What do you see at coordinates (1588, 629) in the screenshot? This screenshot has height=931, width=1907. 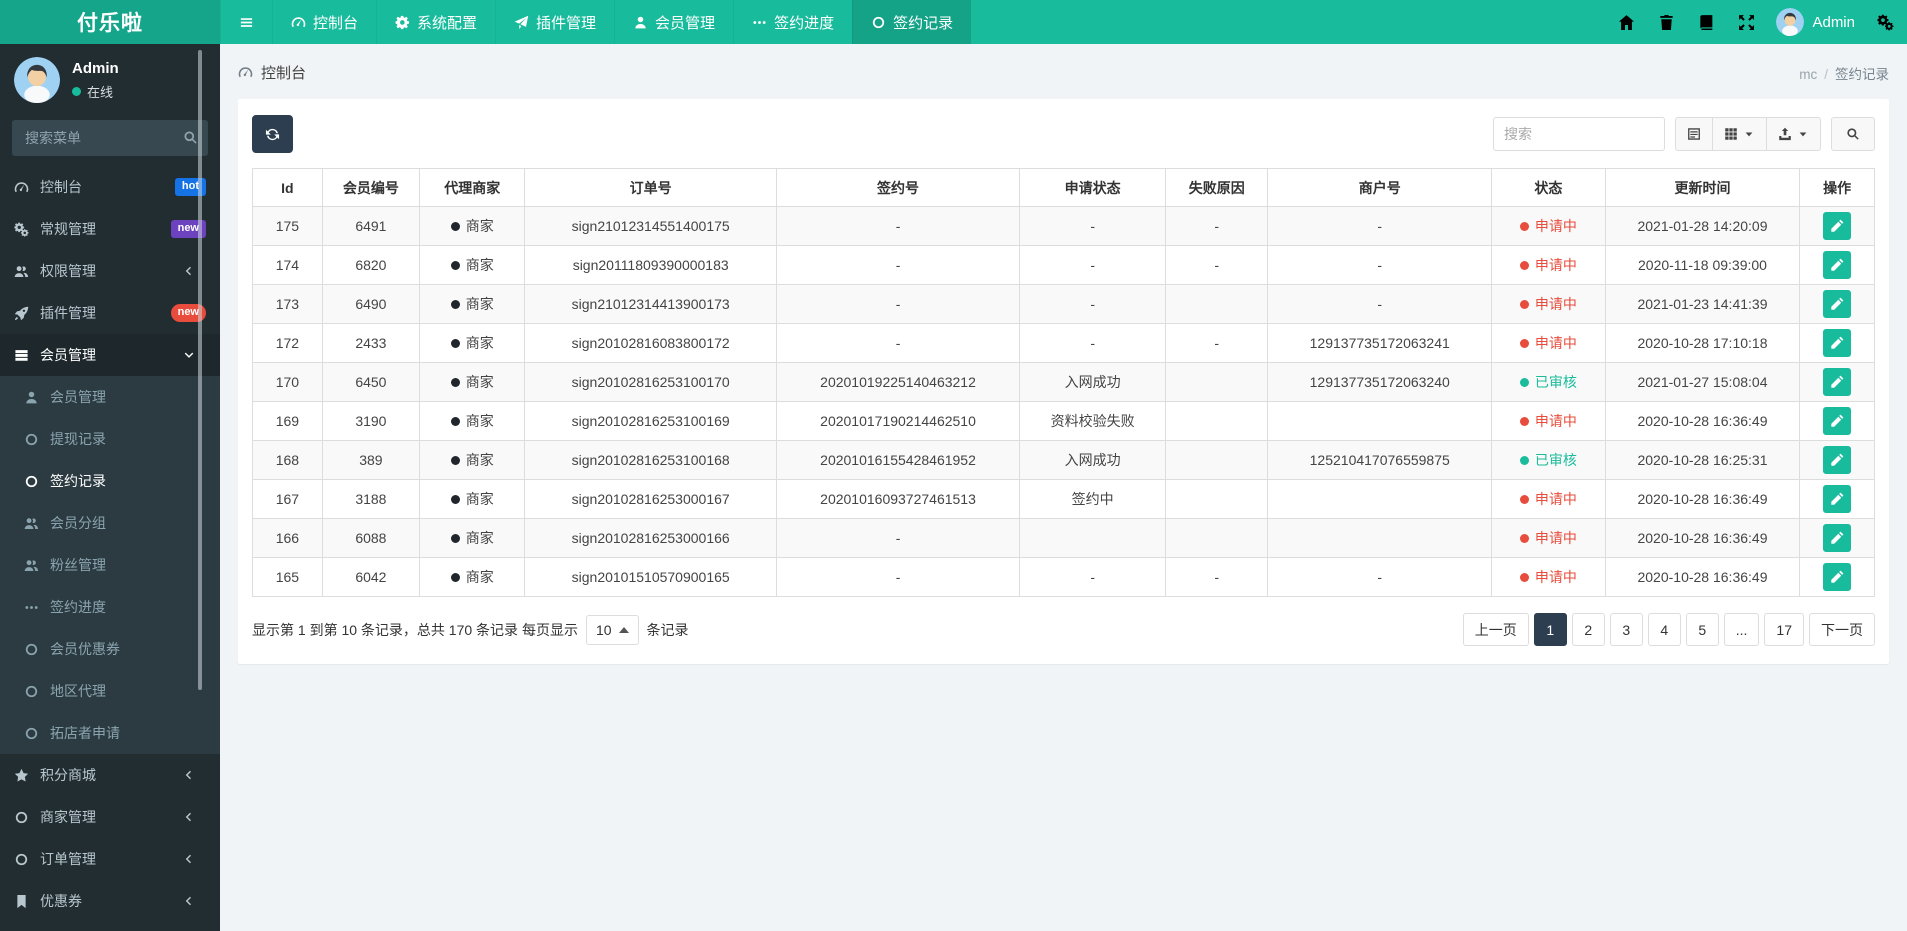 I see `page-button-2: 2` at bounding box center [1588, 629].